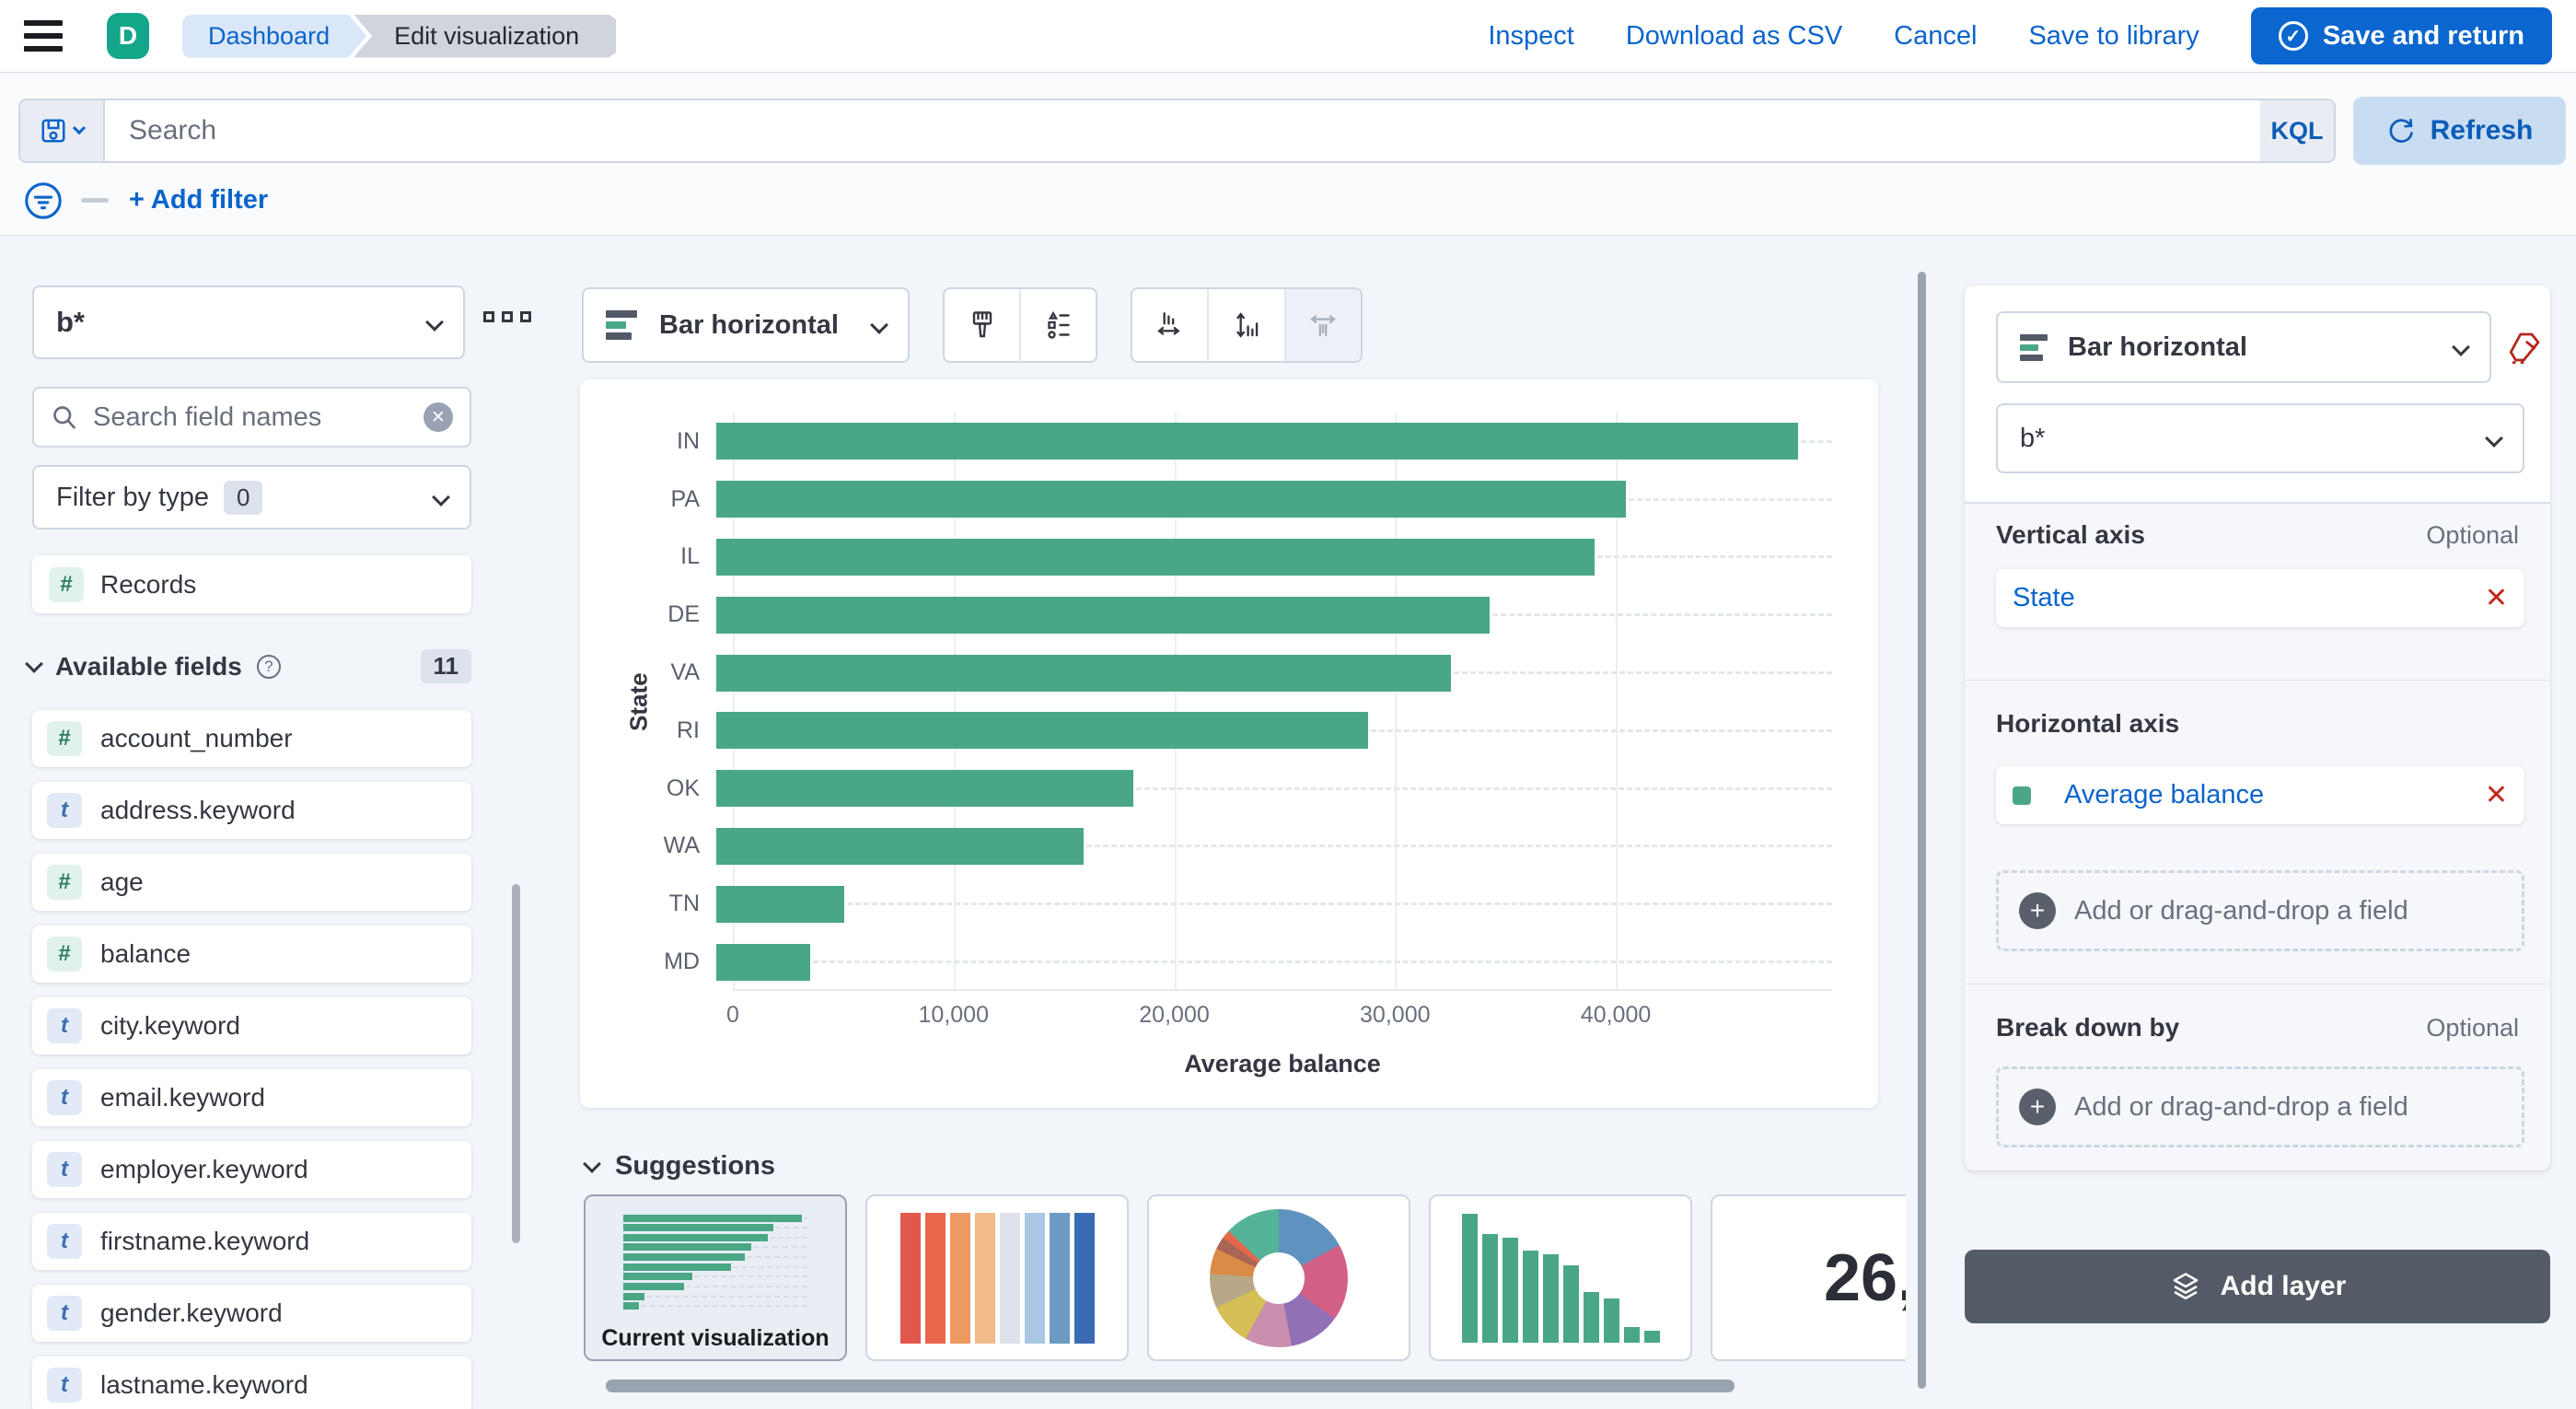  I want to click on mini-donut-chart, so click(1279, 1277).